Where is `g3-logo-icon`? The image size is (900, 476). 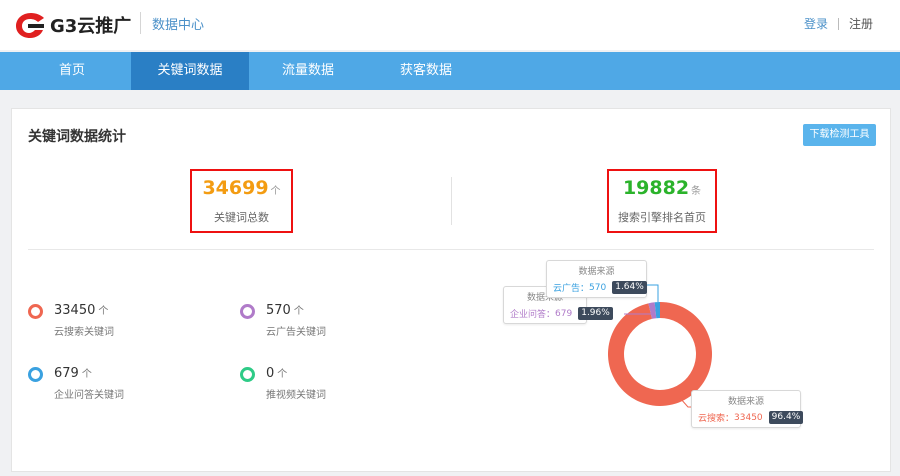 g3-logo-icon is located at coordinates (30, 25).